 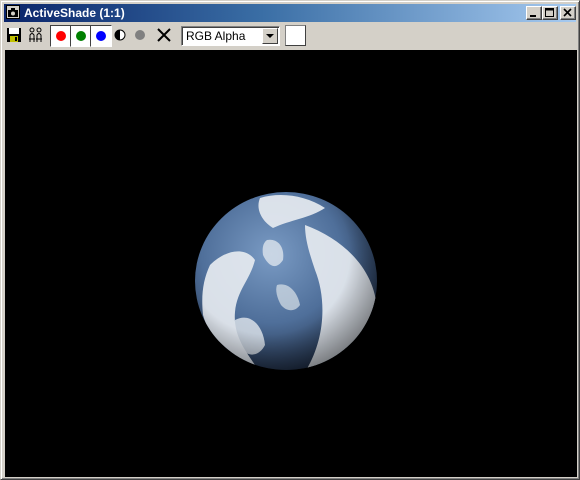 I want to click on green-channel-button, so click(x=81, y=36).